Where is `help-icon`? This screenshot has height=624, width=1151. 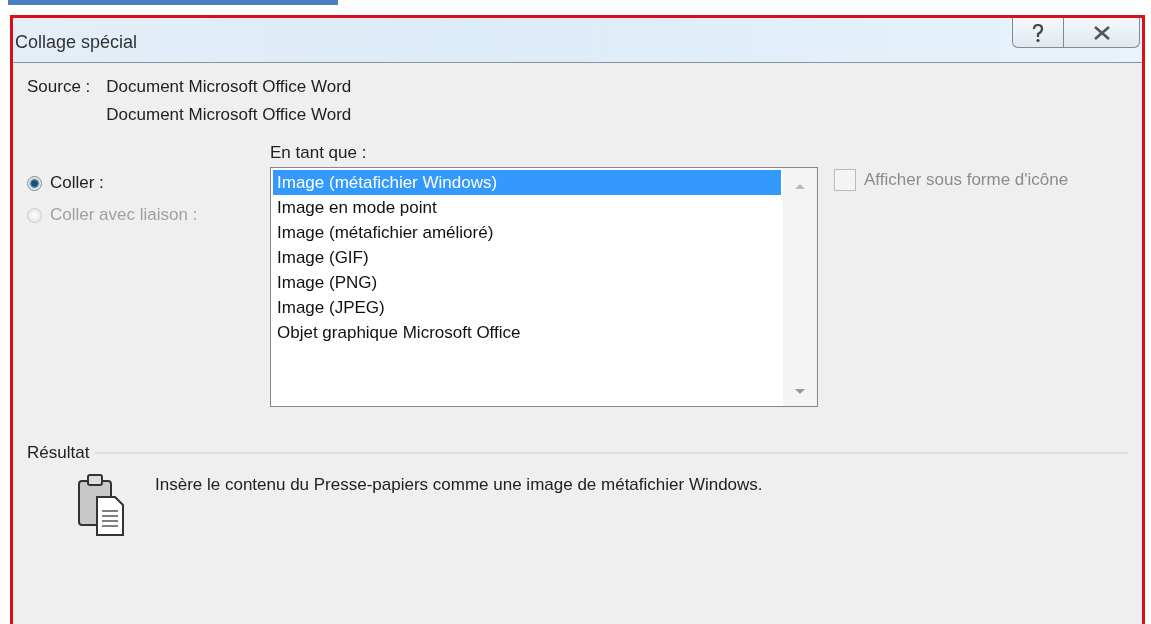
help-icon is located at coordinates (1038, 32).